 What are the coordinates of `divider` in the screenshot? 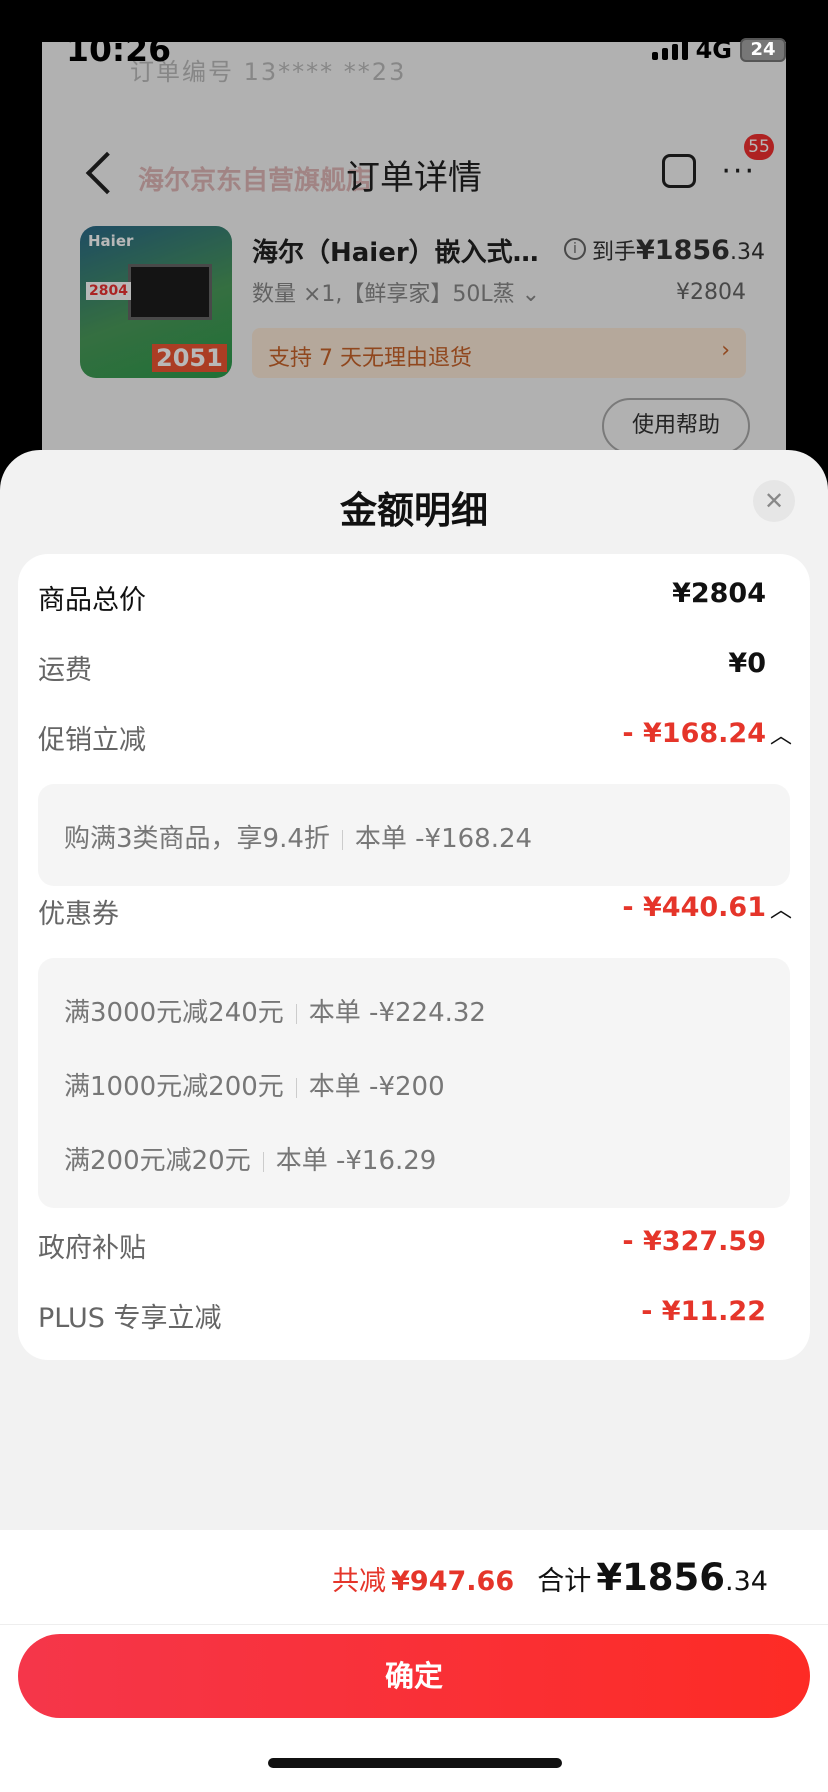 It's located at (414, 1624).